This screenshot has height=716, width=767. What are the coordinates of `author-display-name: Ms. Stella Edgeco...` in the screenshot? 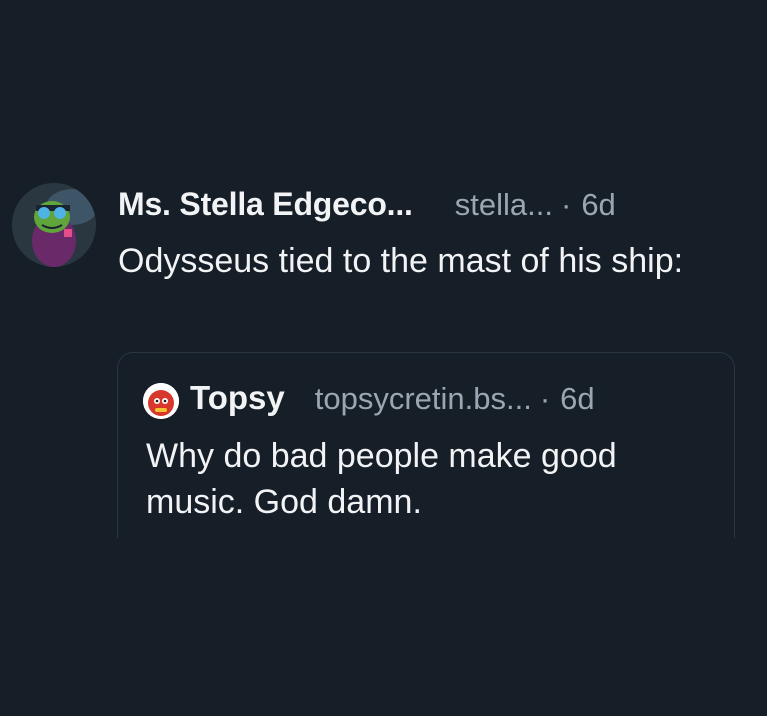 It's located at (265, 204).